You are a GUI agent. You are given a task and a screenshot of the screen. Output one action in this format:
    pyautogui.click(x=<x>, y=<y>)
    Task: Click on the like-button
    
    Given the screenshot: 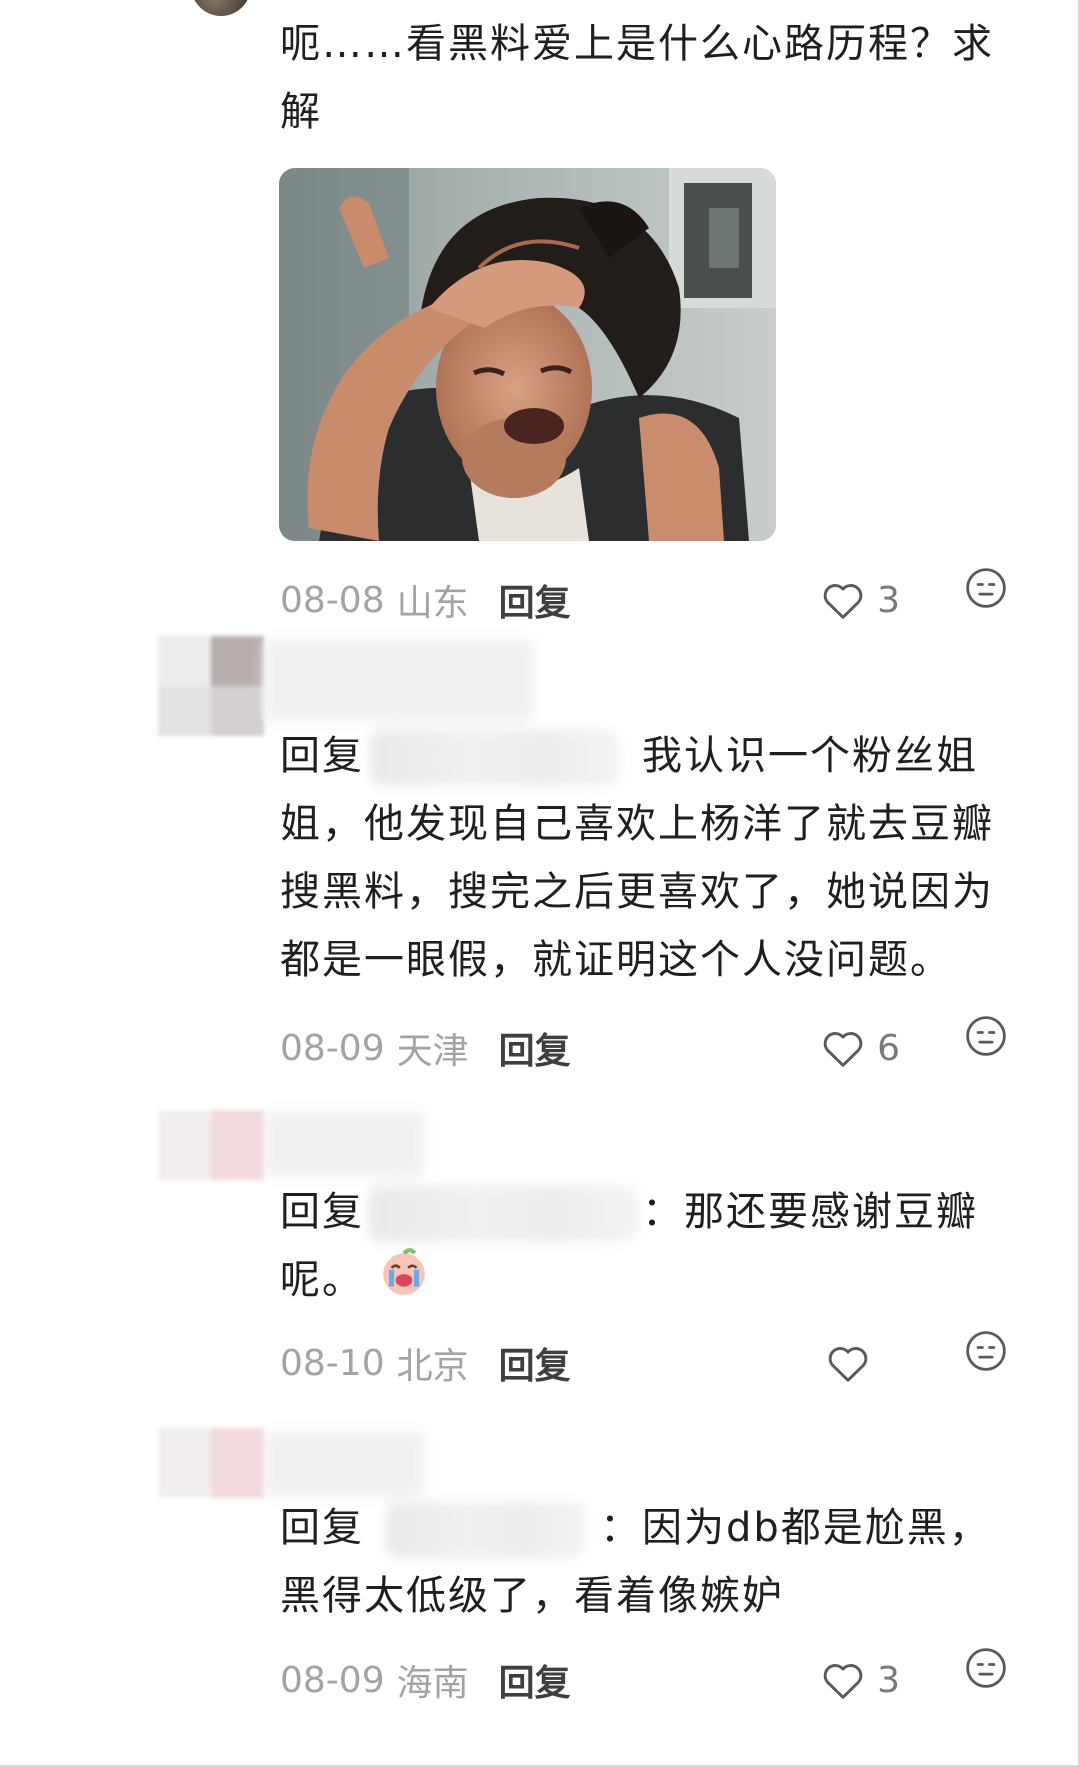 What is the action you would take?
    pyautogui.click(x=854, y=1363)
    